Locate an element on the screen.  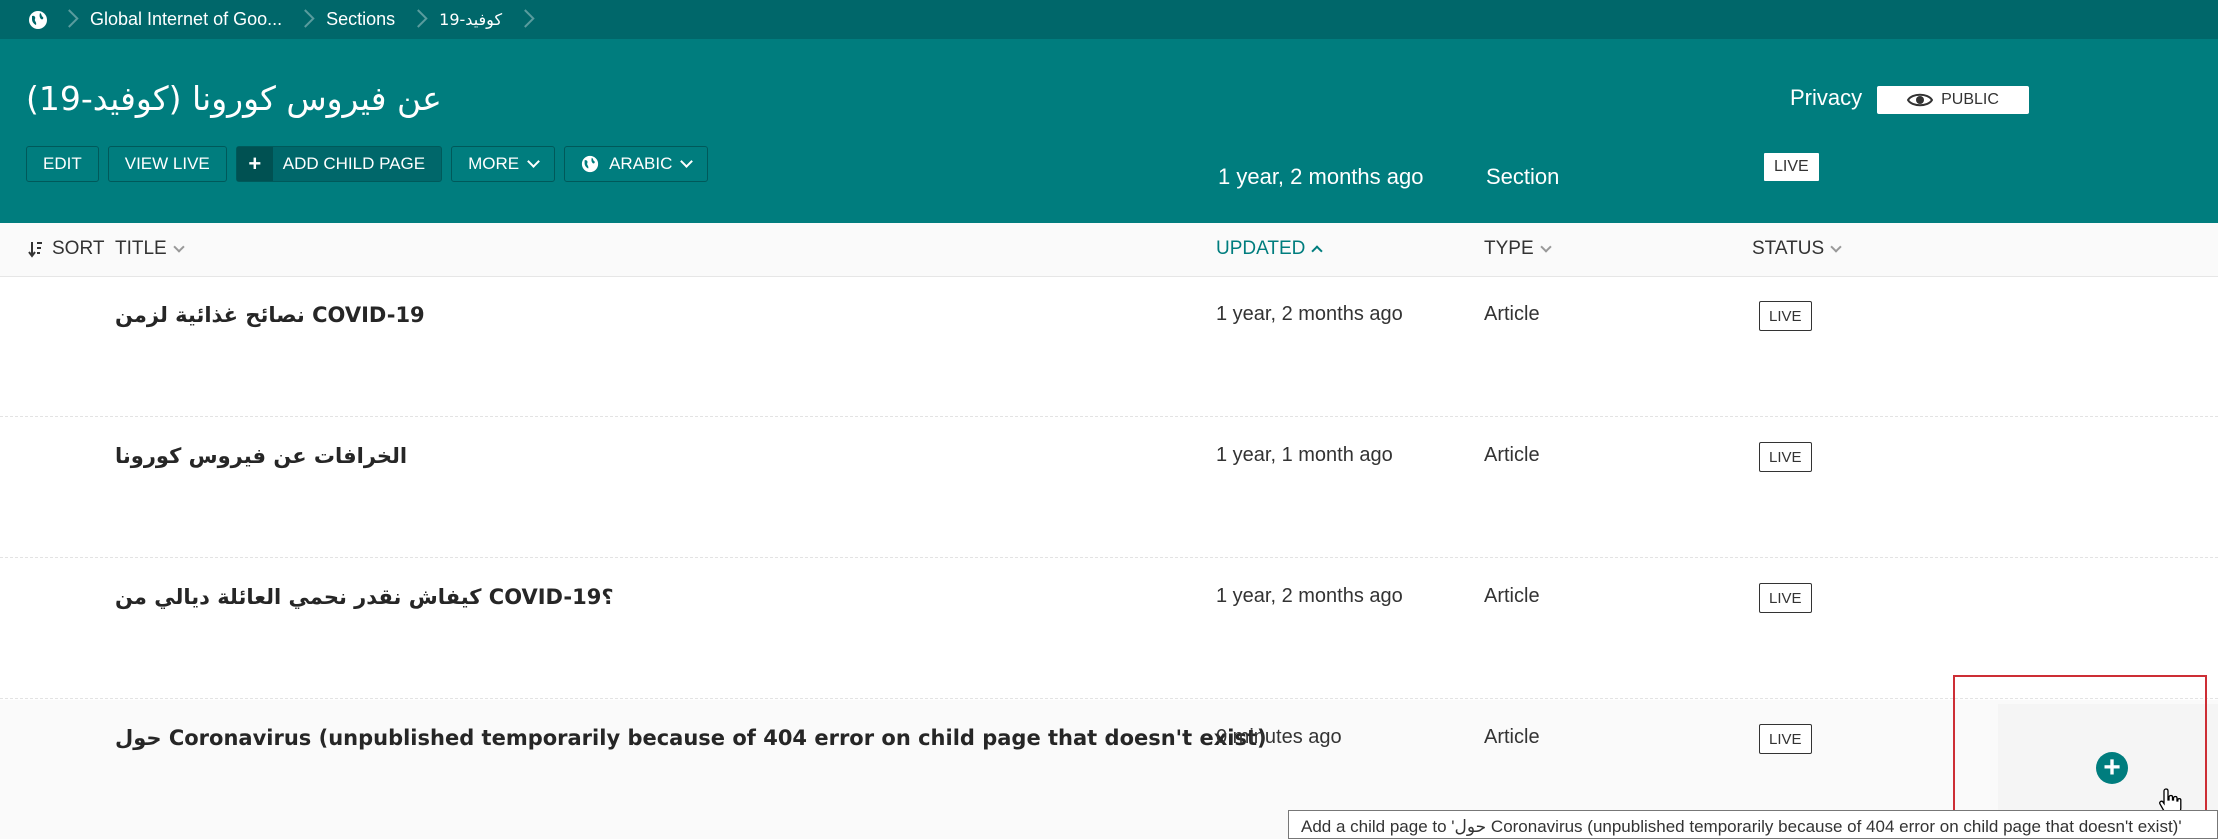
add-child-page-button: + ADD CHILD PAGE is located at coordinates (339, 164).